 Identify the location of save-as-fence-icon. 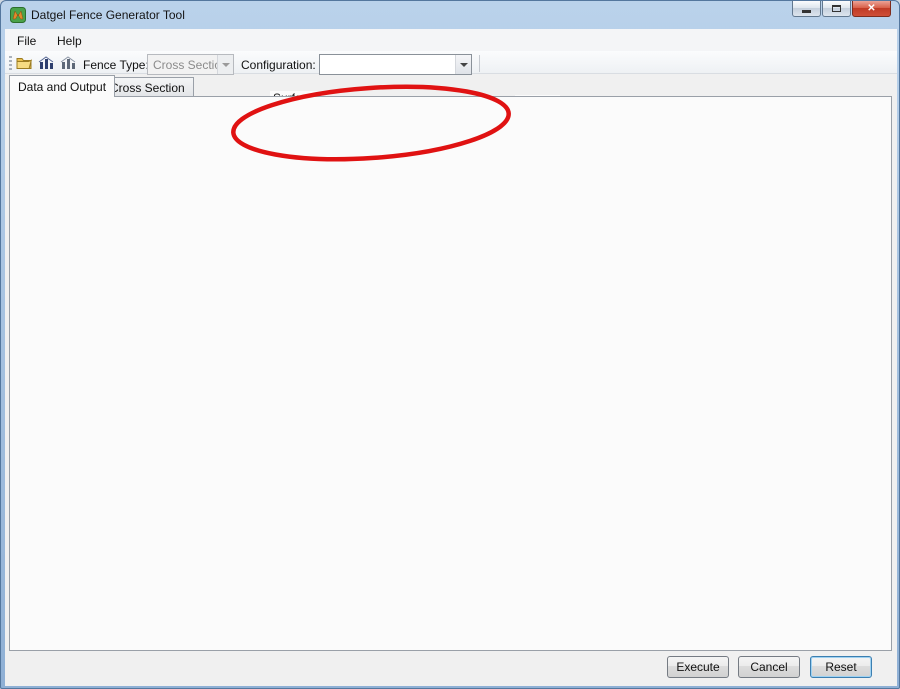
(68, 63).